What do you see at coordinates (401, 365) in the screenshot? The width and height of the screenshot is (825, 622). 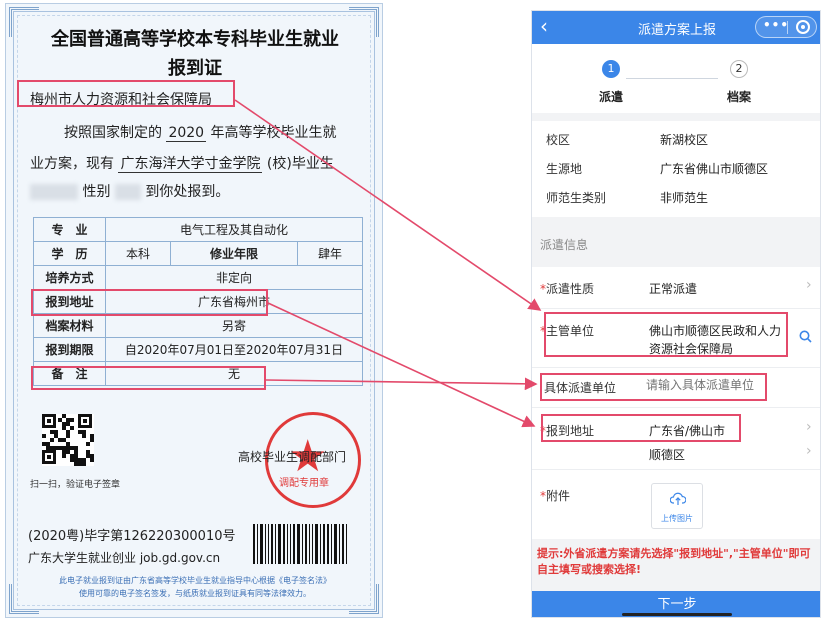 I see `arrow-address-to-report-address` at bounding box center [401, 365].